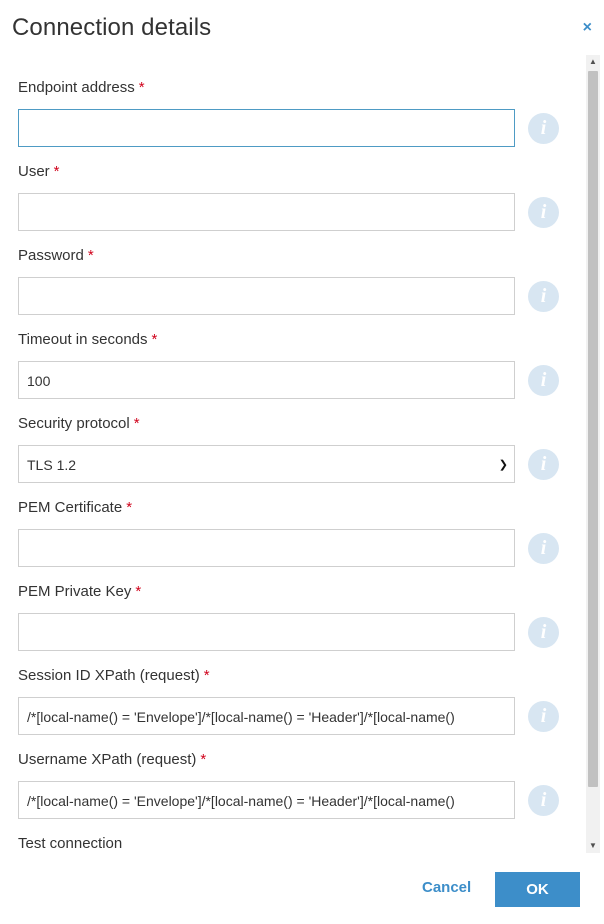  What do you see at coordinates (75, 507) in the screenshot?
I see `field-label: PEM Certificate *` at bounding box center [75, 507].